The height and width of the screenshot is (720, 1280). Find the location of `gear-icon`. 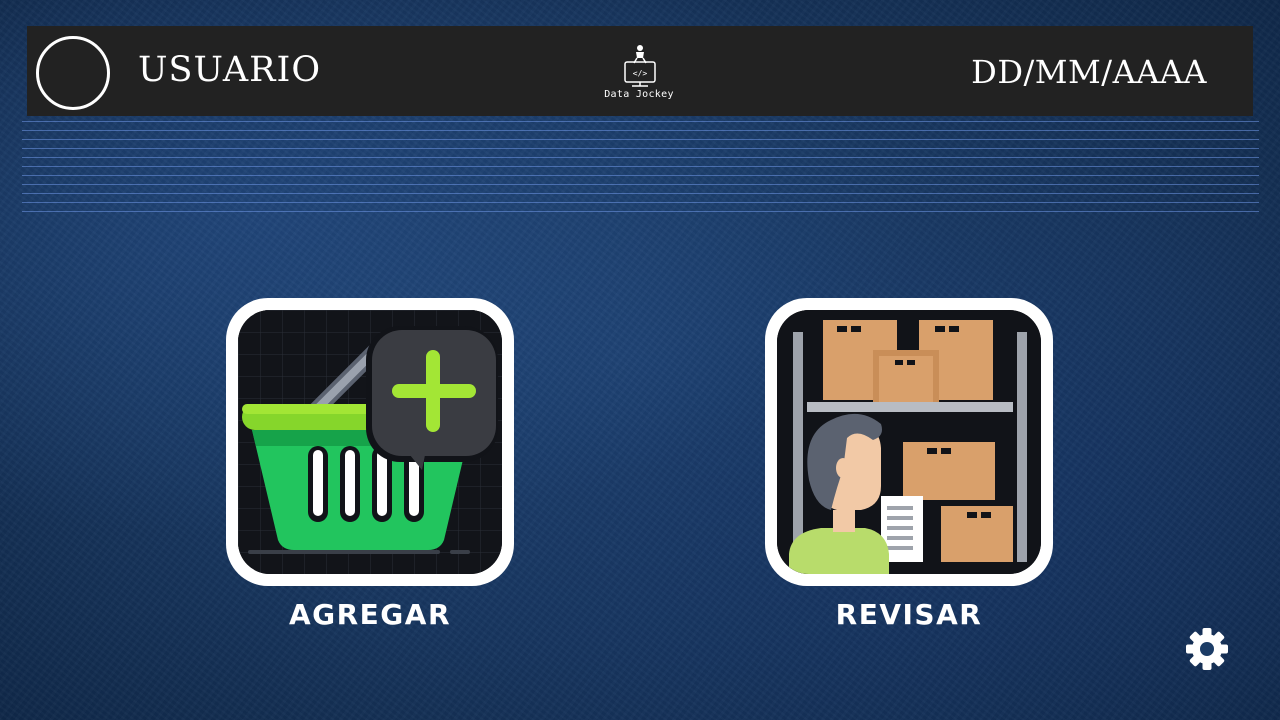

gear-icon is located at coordinates (1207, 649).